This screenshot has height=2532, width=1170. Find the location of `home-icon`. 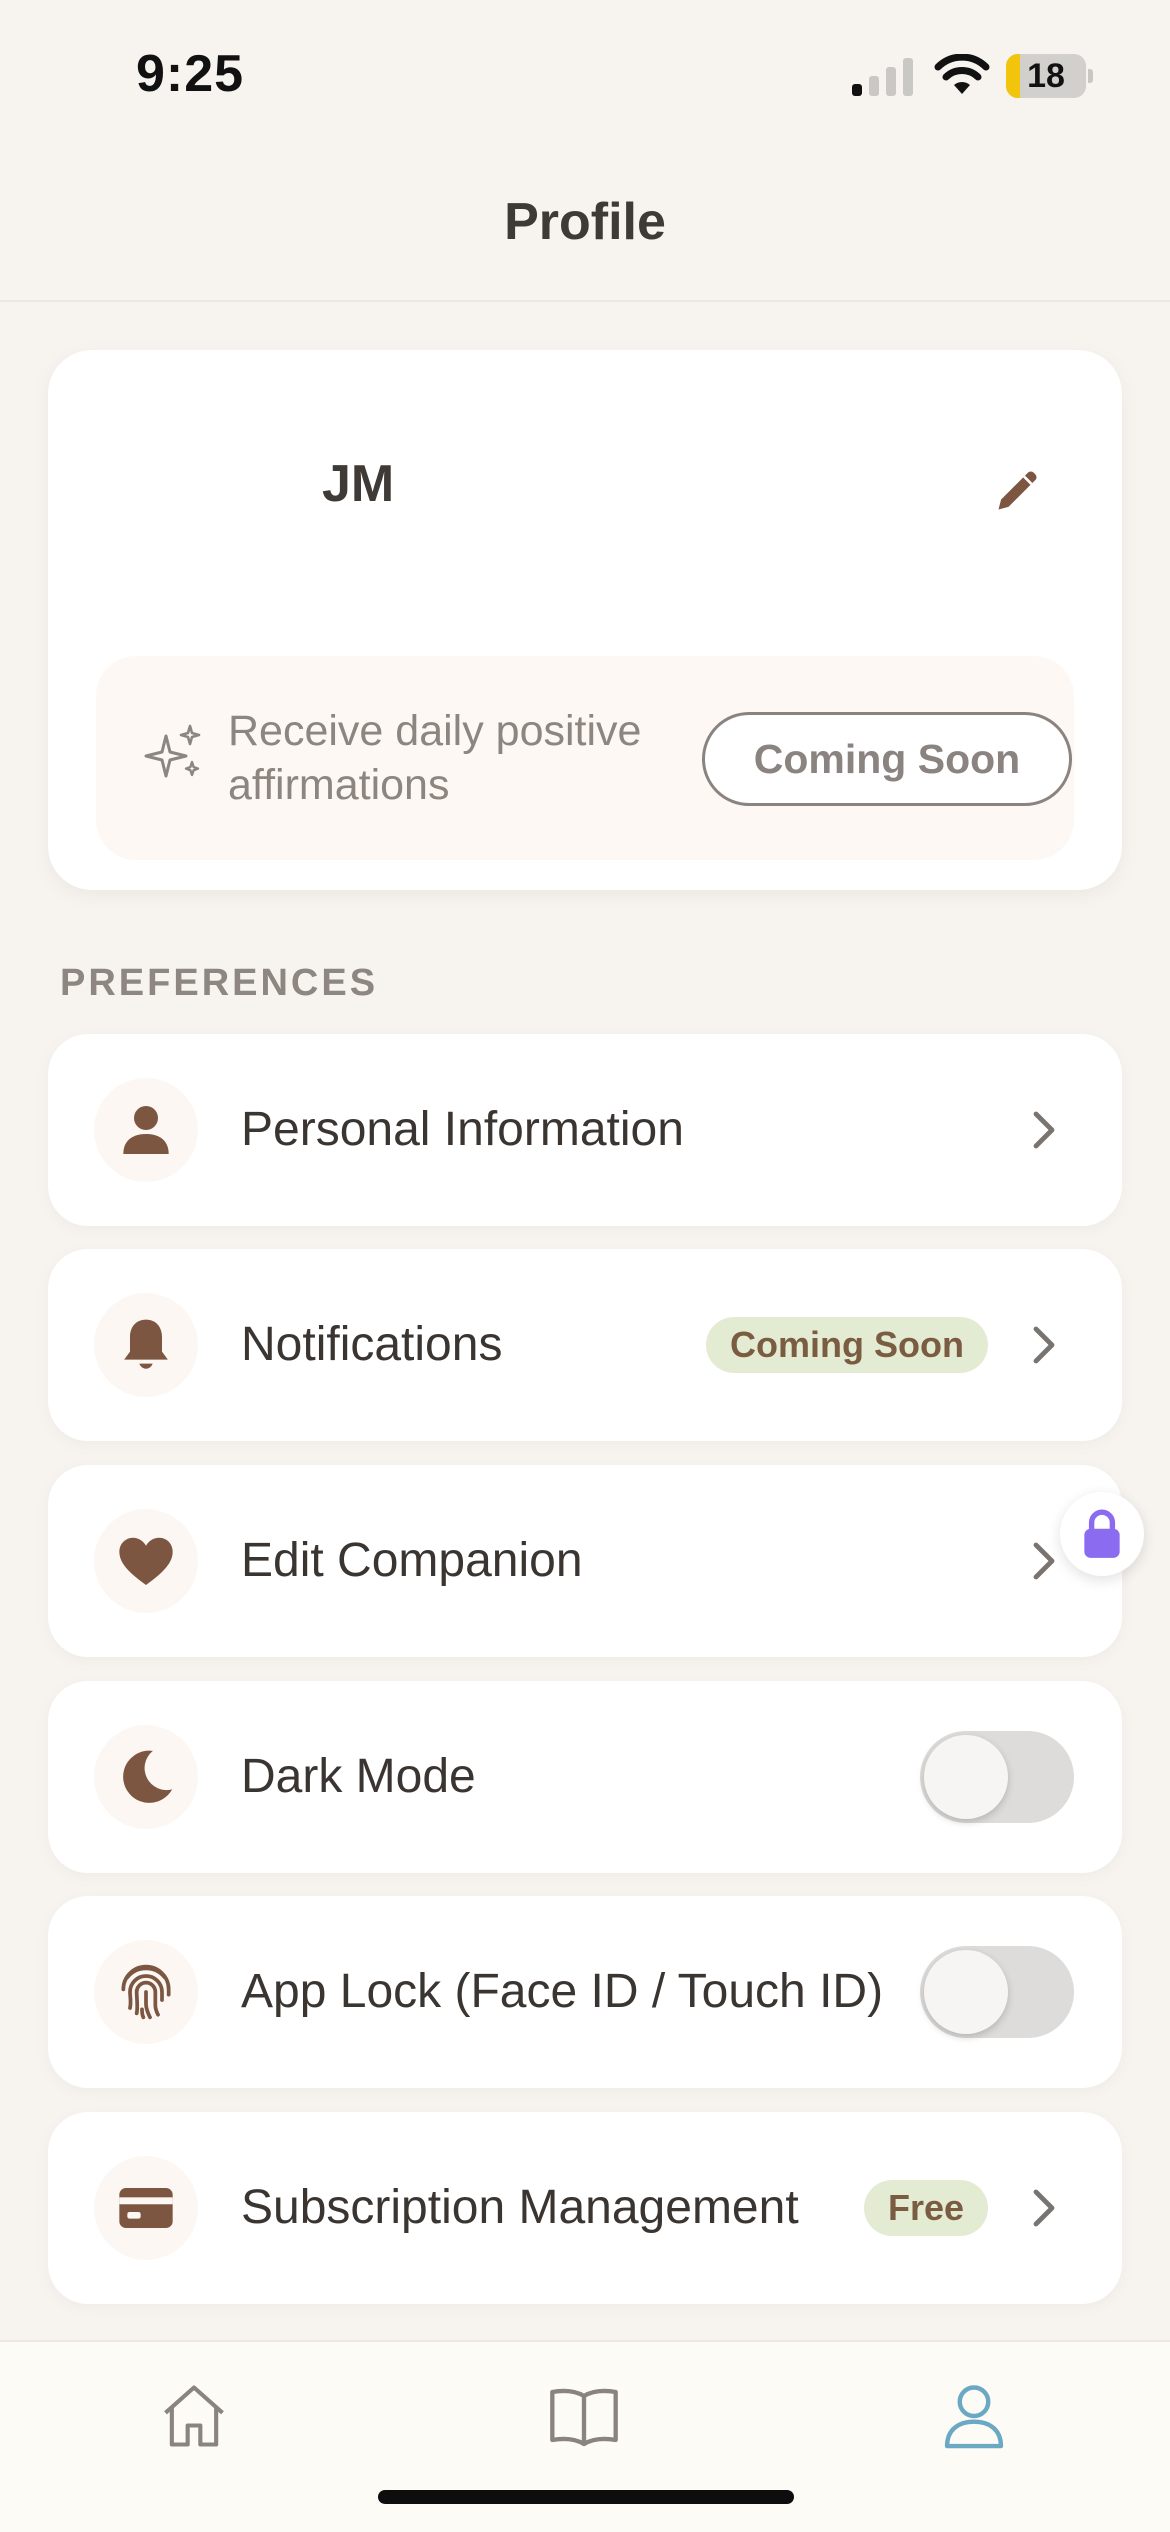

home-icon is located at coordinates (194, 2416).